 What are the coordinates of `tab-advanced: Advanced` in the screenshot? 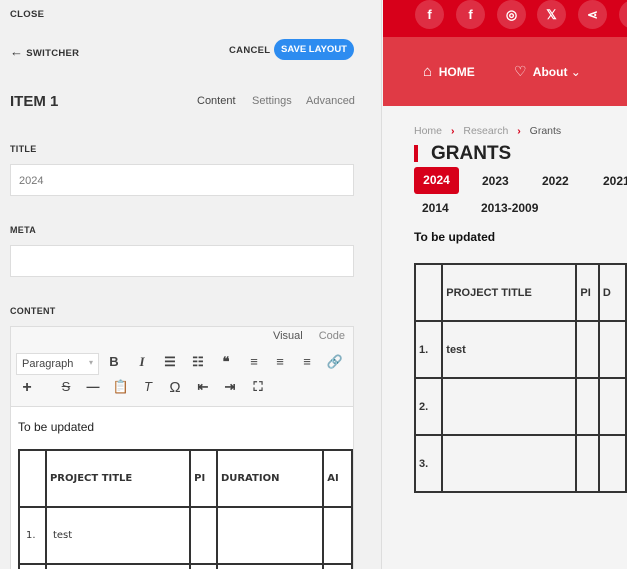 It's located at (330, 101).